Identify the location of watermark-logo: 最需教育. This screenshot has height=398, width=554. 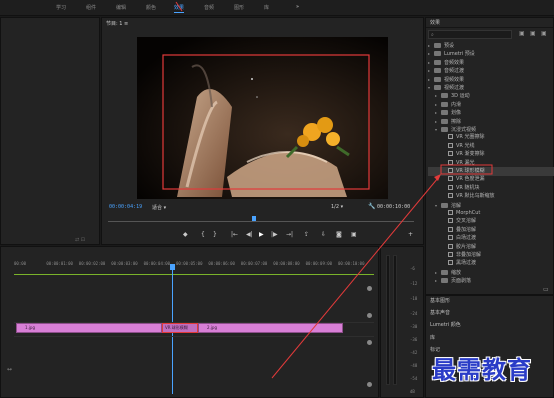
(482, 370).